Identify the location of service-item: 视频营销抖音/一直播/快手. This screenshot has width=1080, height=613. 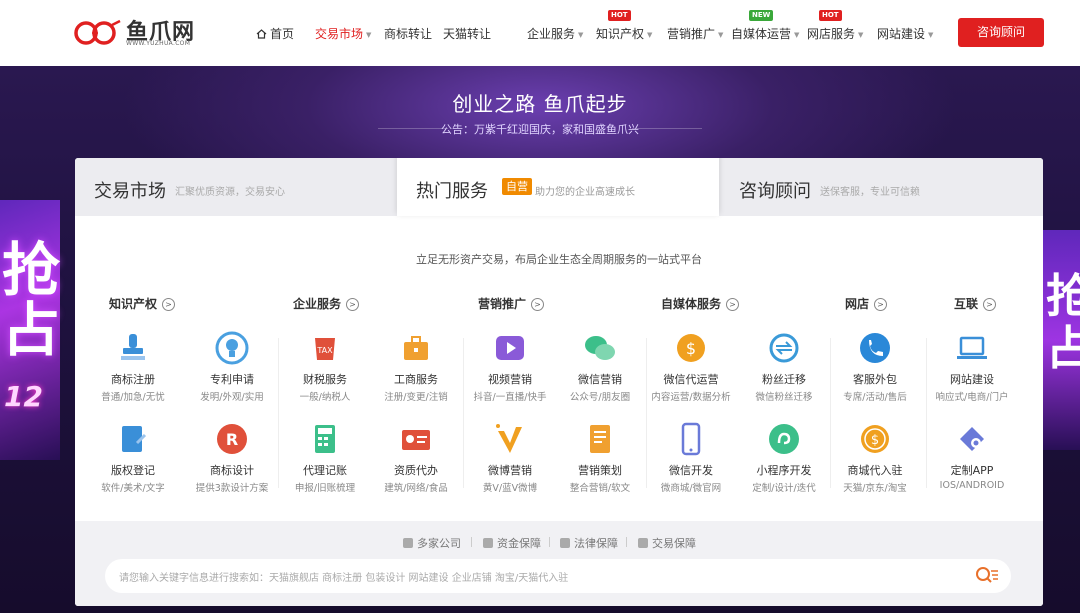
(510, 366).